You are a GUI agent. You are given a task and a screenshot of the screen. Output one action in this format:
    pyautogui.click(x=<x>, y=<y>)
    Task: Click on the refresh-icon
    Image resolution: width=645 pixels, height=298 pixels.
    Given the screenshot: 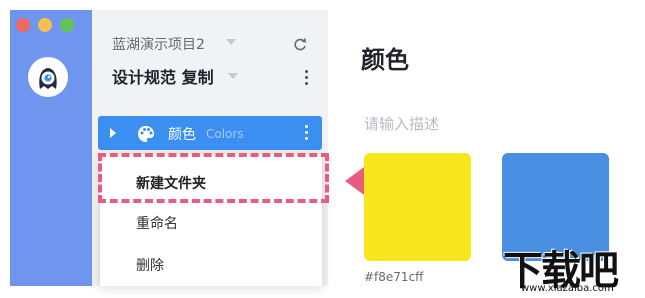 What is the action you would take?
    pyautogui.click(x=300, y=45)
    